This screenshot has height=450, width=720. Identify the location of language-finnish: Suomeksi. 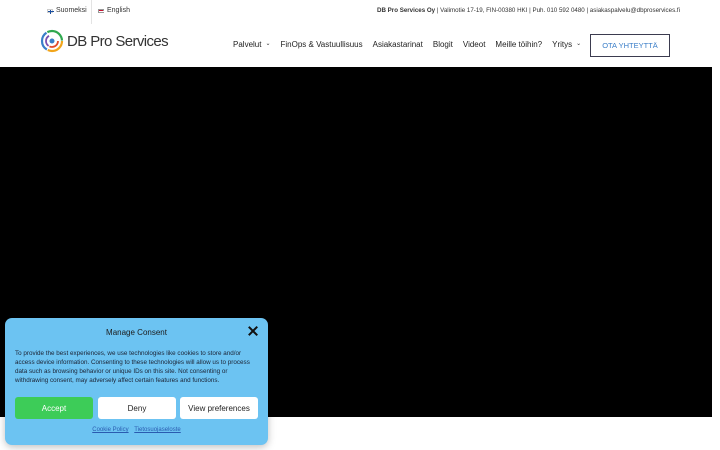
(67, 10).